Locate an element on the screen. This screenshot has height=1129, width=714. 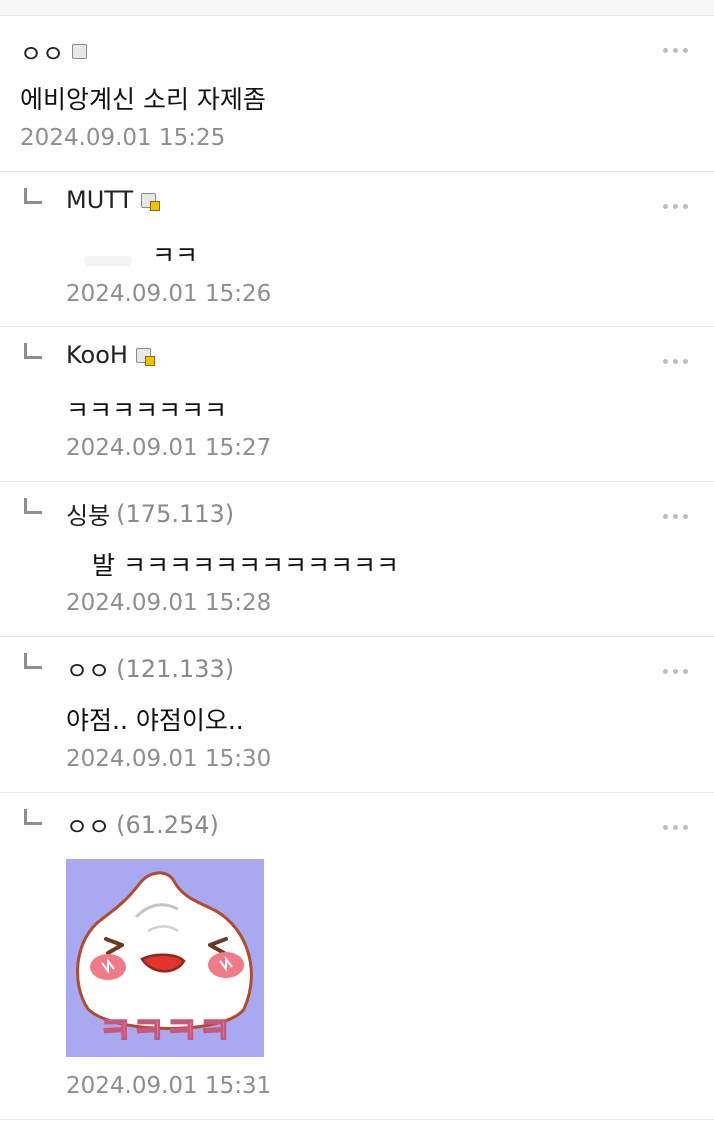
dumpling-emoticon: ㅋㅋㅋㅋ is located at coordinates (165, 958).